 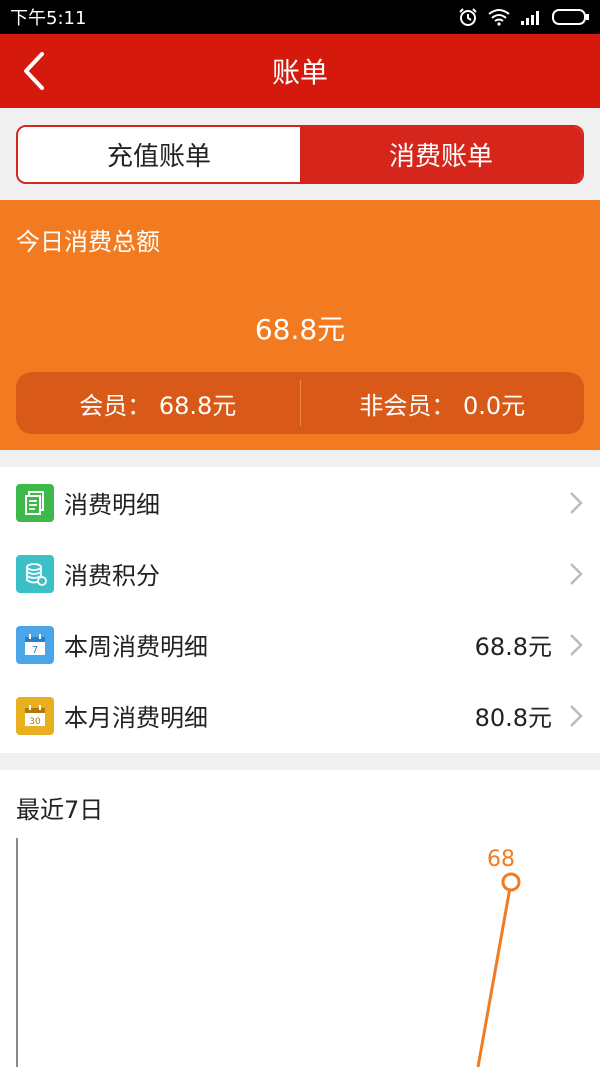 I want to click on menu-item-consume-detail: 消费明细, so click(x=300, y=502).